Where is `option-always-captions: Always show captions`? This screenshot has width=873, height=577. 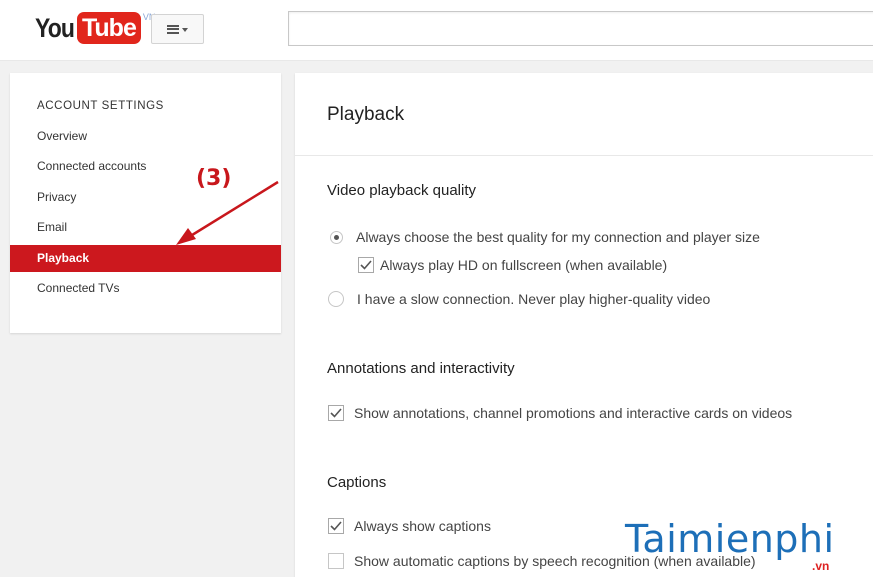 option-always-captions: Always show captions is located at coordinates (409, 526).